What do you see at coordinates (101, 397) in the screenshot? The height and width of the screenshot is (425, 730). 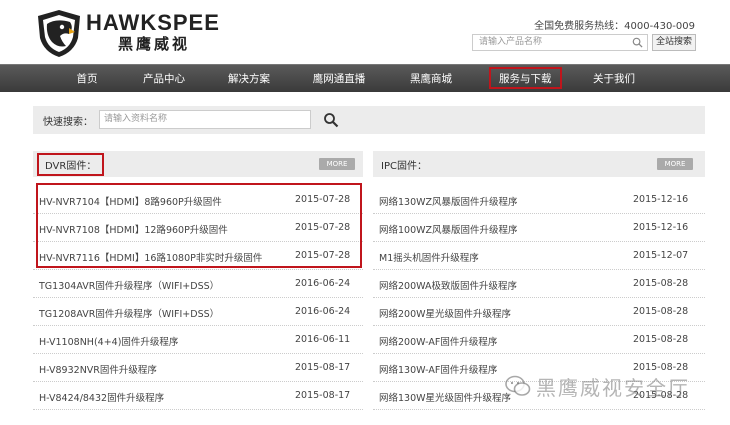 I see `firmware-name: H-V8424/8432固件升级程序` at bounding box center [101, 397].